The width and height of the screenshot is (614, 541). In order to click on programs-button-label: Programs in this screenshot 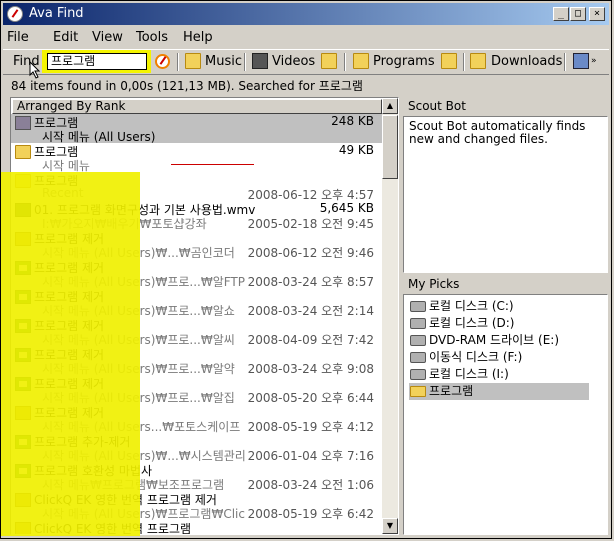, I will do `click(404, 61)`.